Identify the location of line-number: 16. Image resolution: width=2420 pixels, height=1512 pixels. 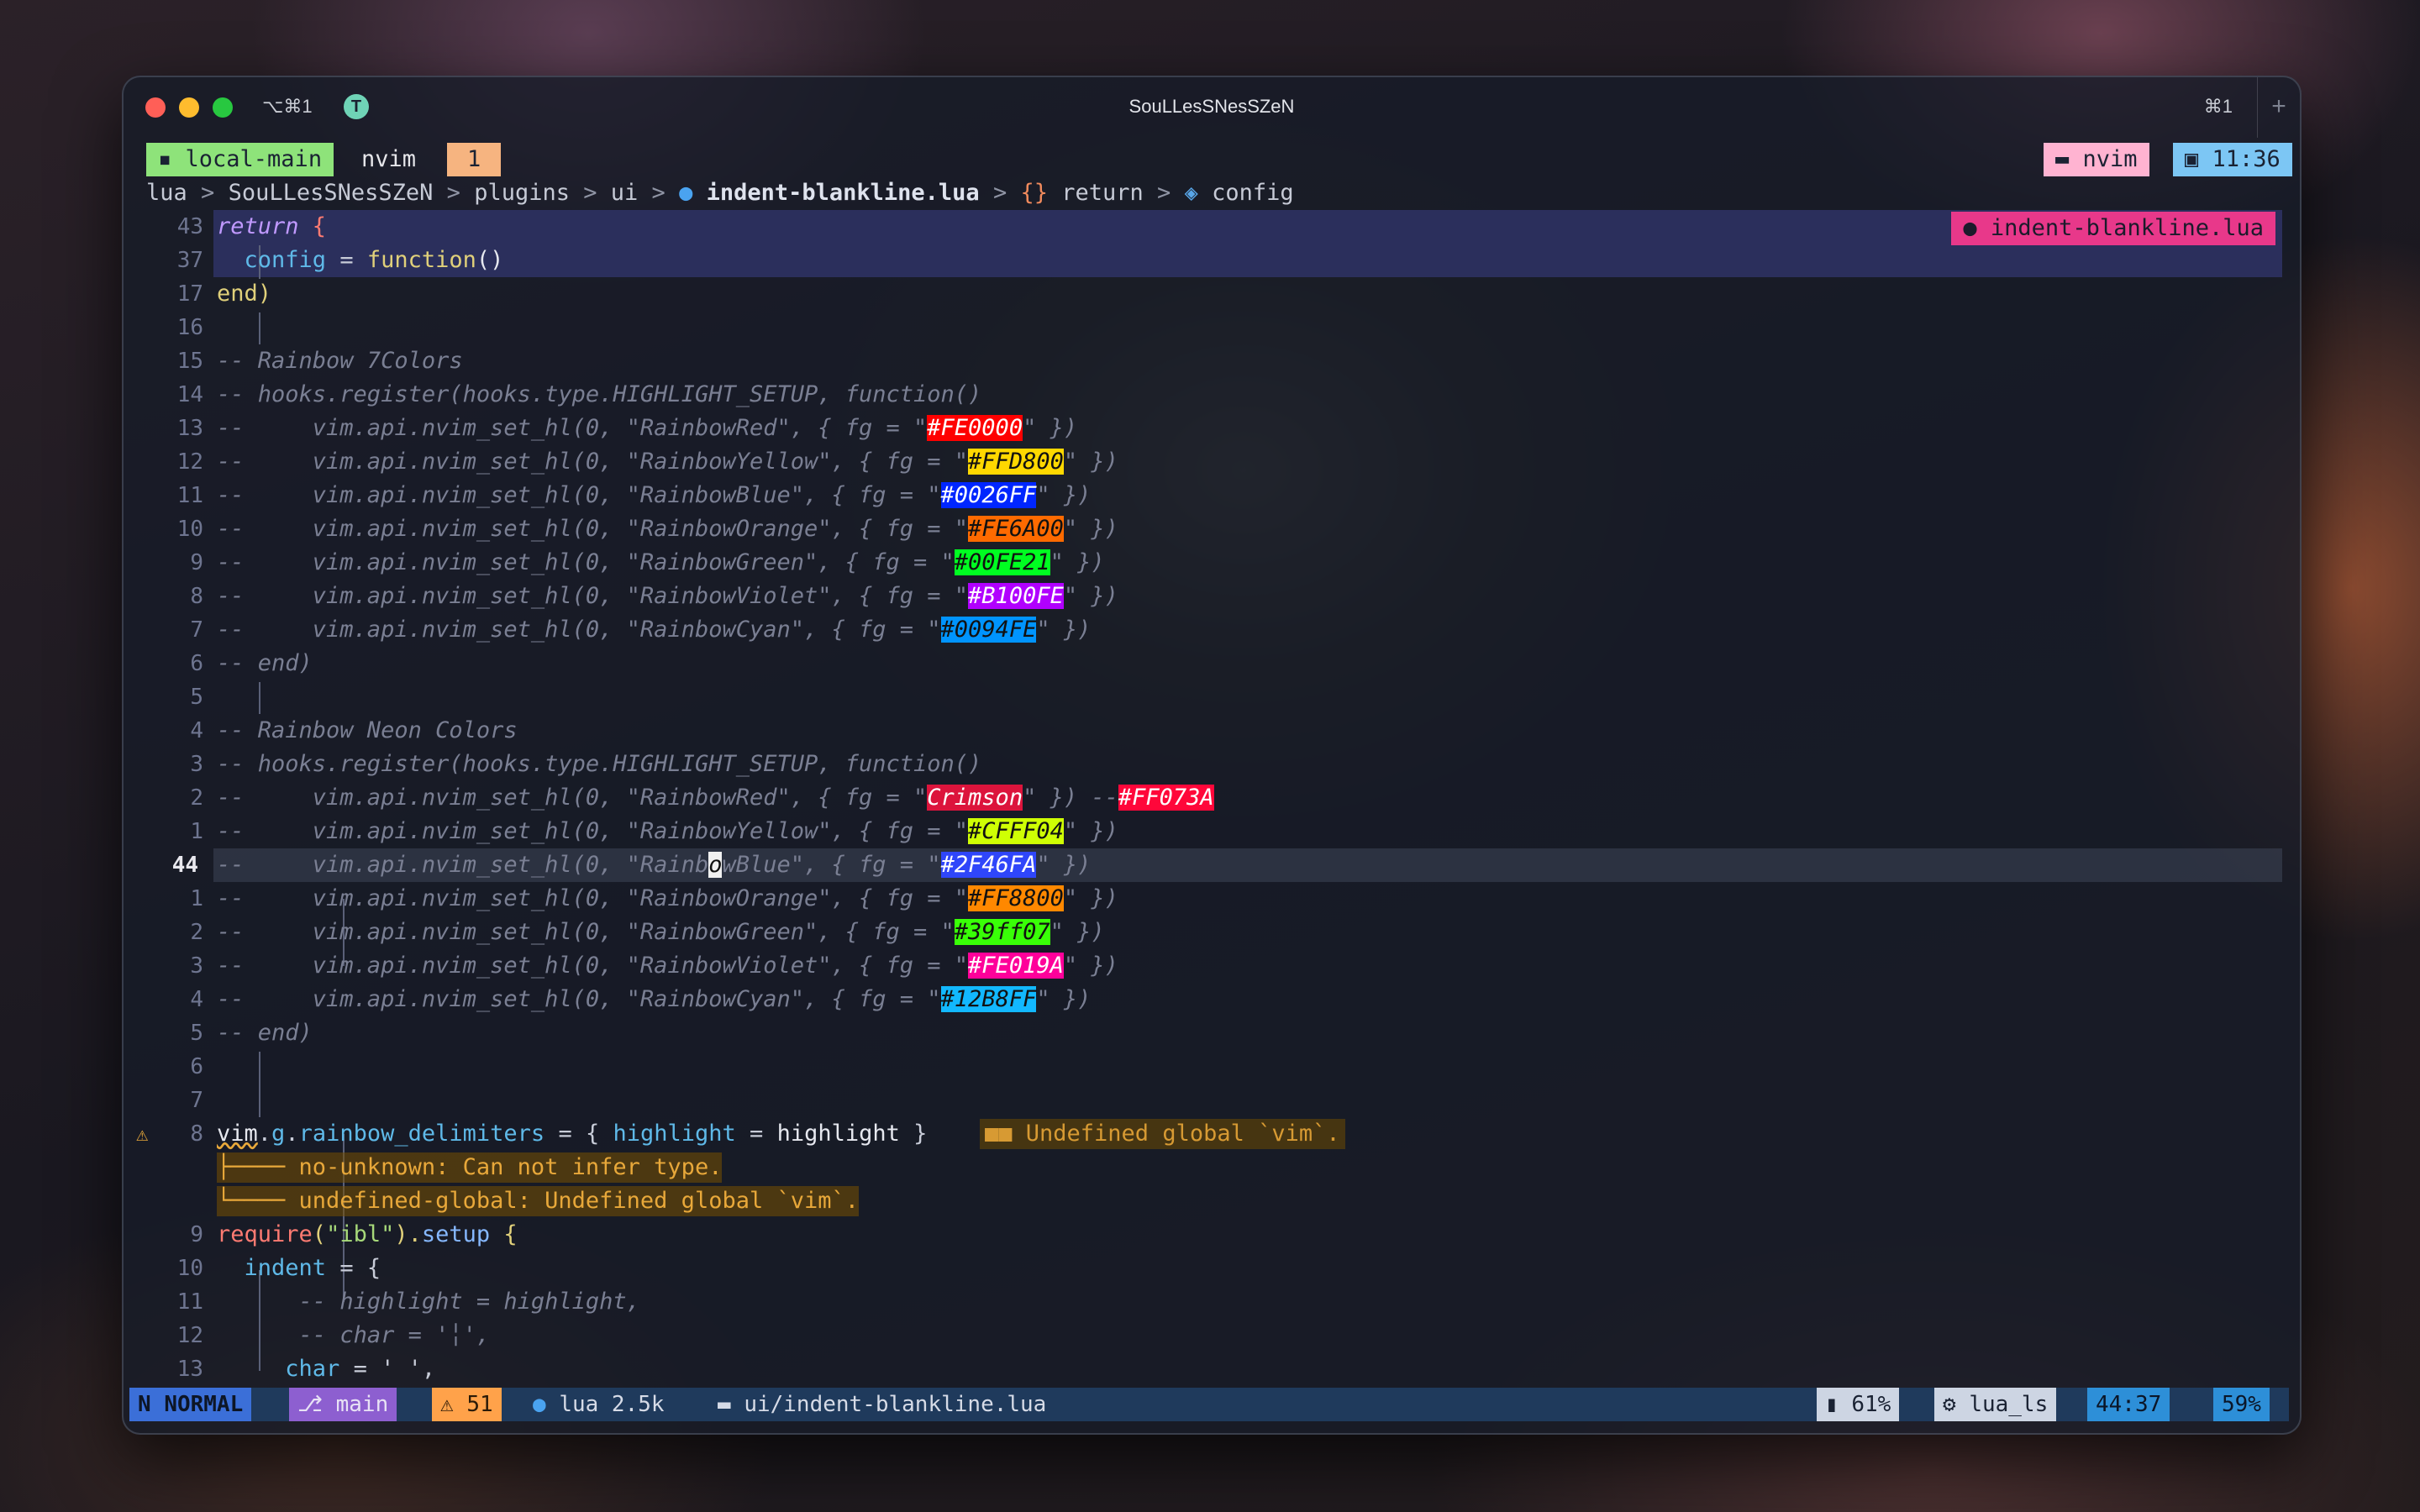
(189, 327).